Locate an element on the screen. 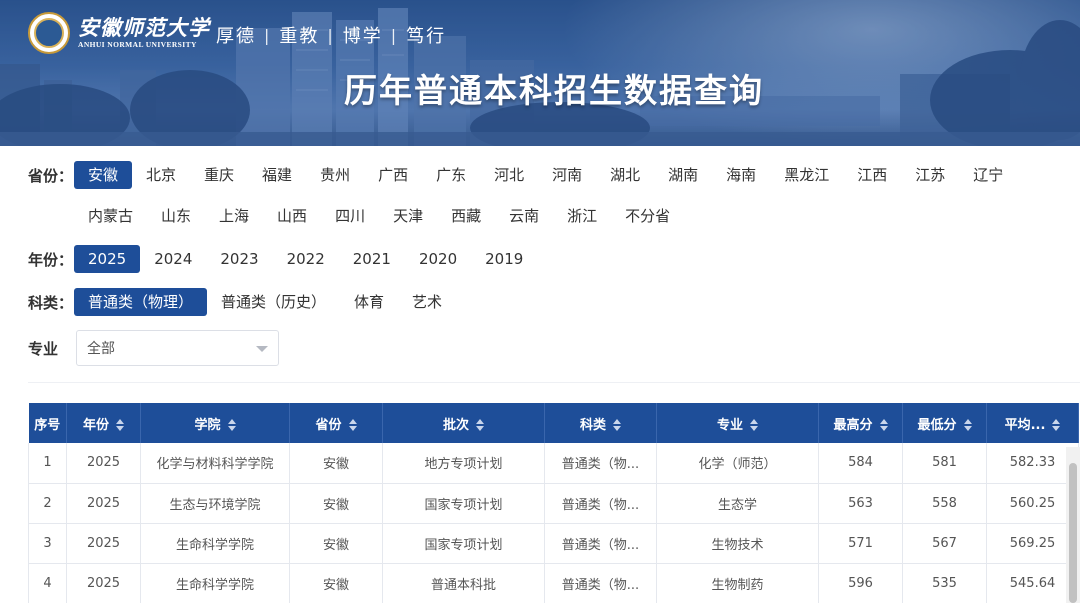 Image resolution: width=1080 pixels, height=603 pixels. column-header: 专业 is located at coordinates (737, 423).